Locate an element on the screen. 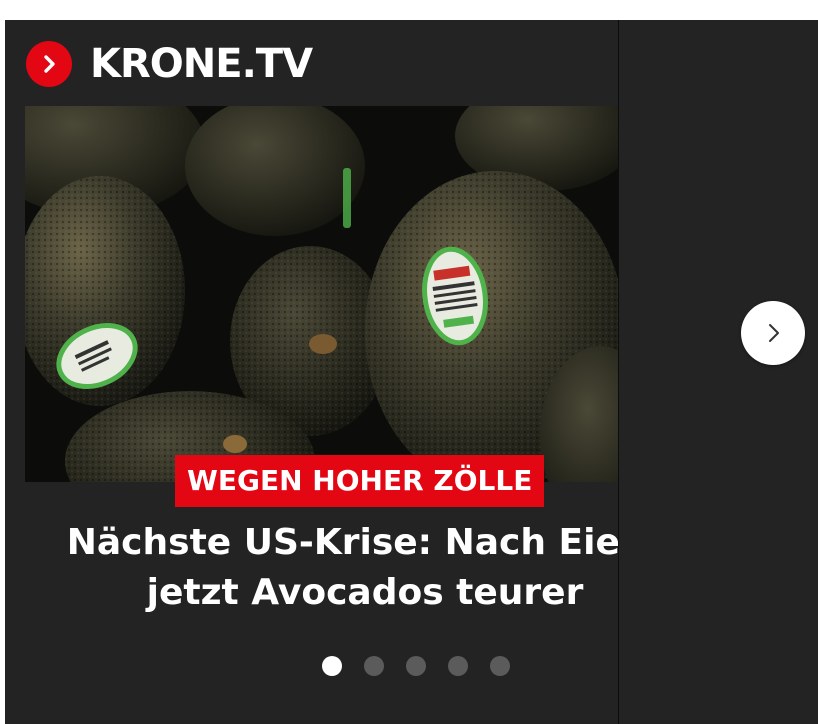 The width and height of the screenshot is (818, 724). chevron-right-icon is located at coordinates (774, 333).